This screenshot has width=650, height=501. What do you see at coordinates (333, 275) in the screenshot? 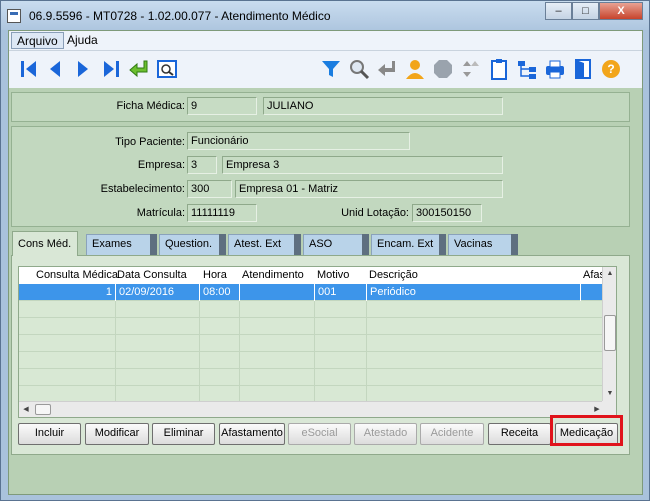
I see `col-motivo: Motivo` at bounding box center [333, 275].